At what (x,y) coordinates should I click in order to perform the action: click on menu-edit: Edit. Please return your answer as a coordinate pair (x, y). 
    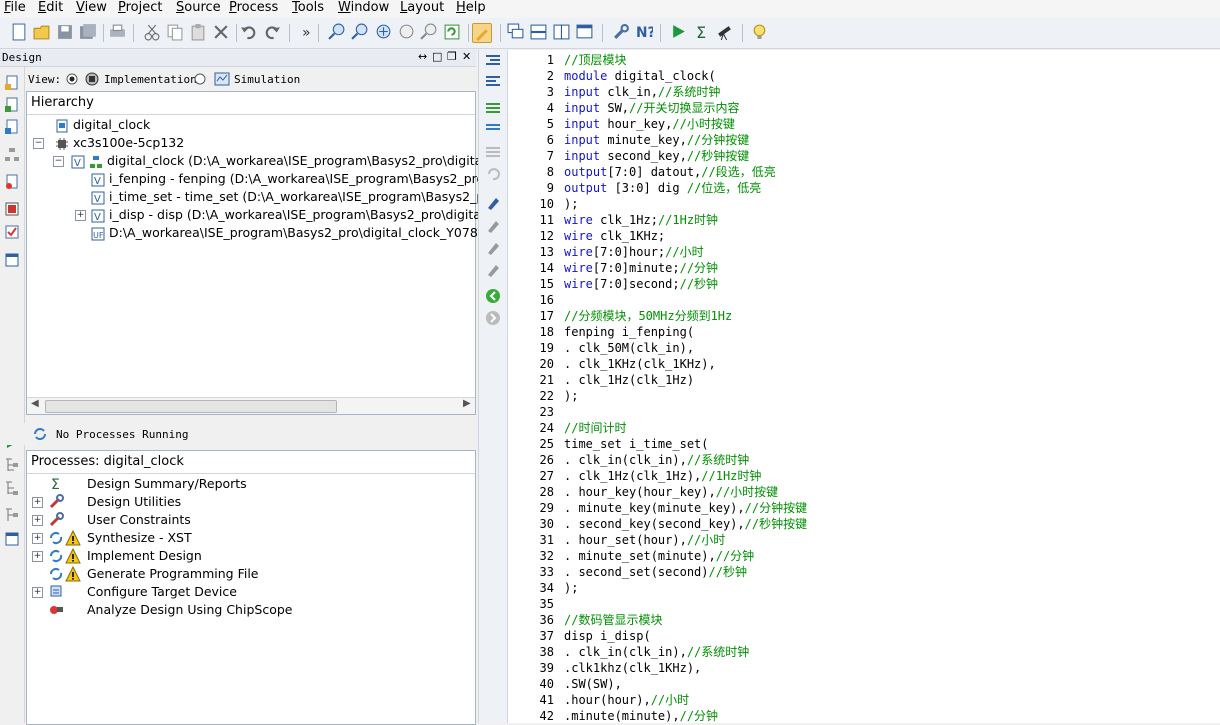
    Looking at the image, I should click on (50, 8).